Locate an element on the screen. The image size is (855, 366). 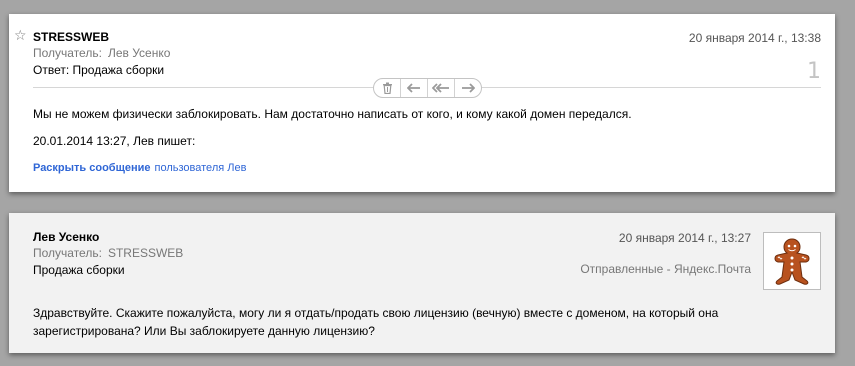
recipient-row: Получатель: STRESSWEB is located at coordinates (108, 253).